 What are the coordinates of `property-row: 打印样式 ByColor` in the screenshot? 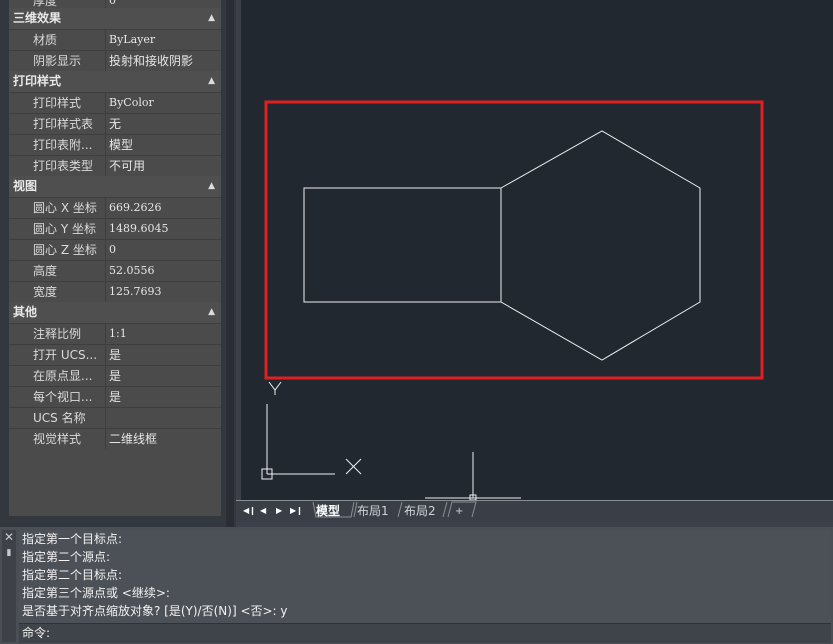 It's located at (115, 102).